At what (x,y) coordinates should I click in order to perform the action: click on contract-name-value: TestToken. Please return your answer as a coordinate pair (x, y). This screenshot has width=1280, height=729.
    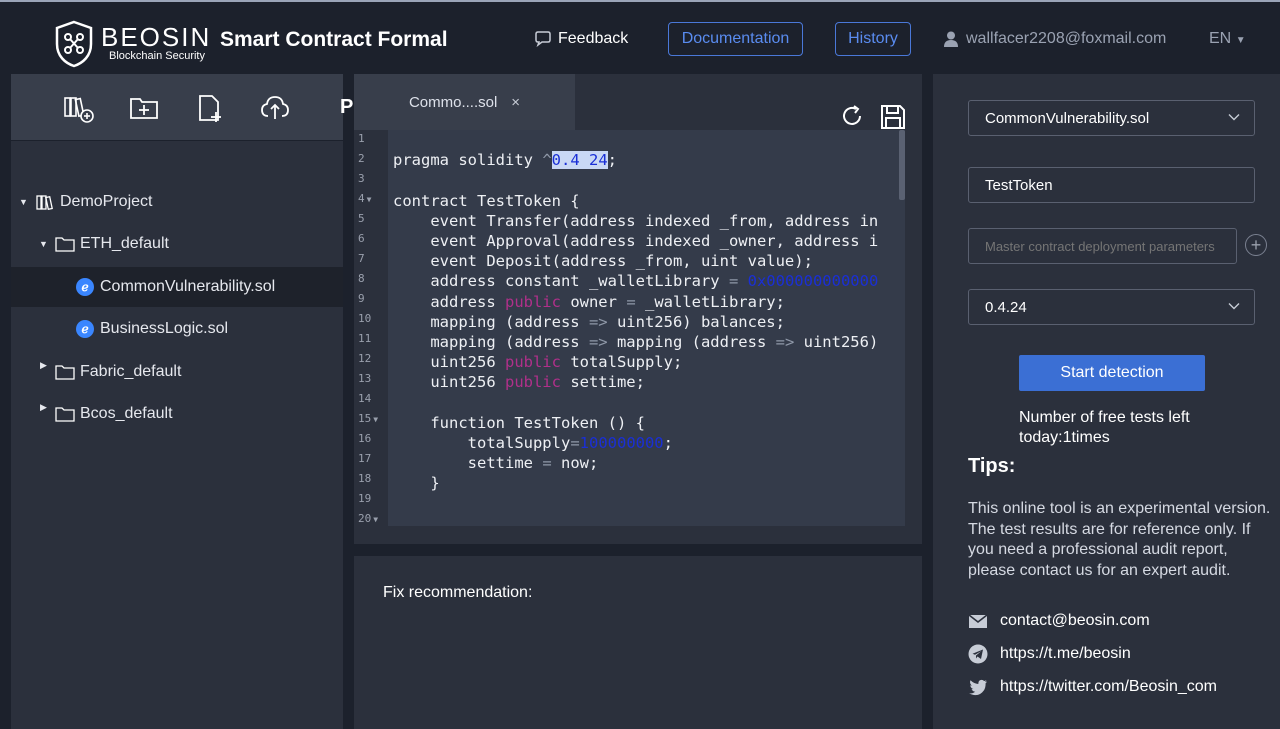
    Looking at the image, I should click on (1019, 185).